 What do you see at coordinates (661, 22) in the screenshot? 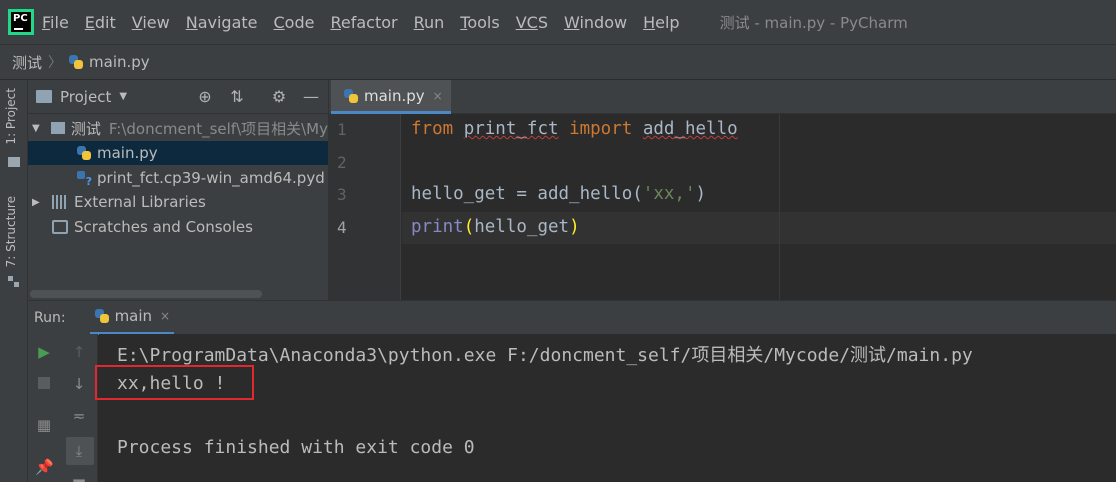
I see `menu-help: Help` at bounding box center [661, 22].